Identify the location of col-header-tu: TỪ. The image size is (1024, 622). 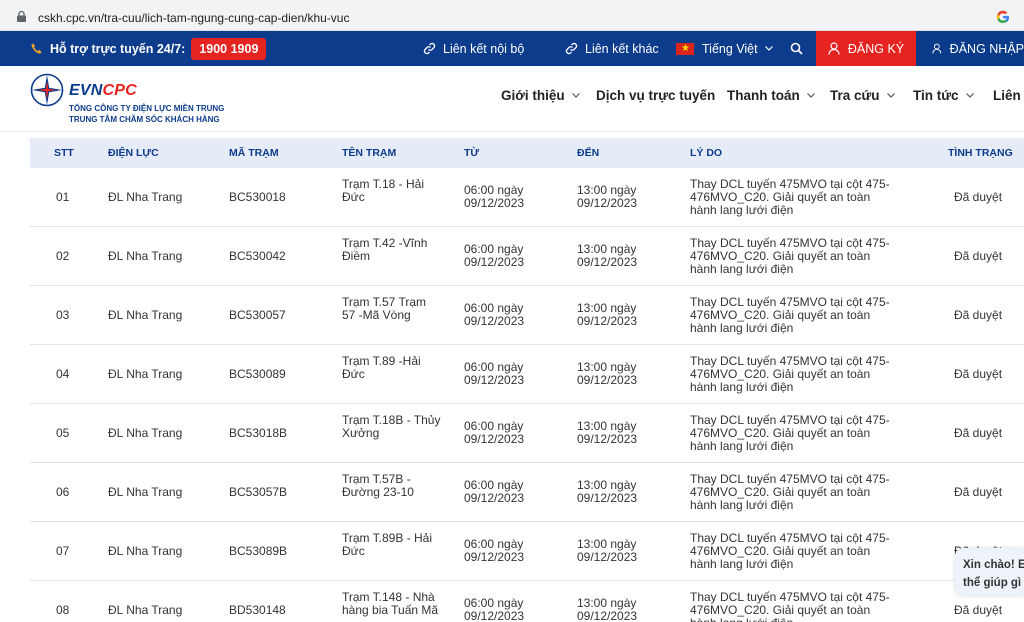
(472, 153).